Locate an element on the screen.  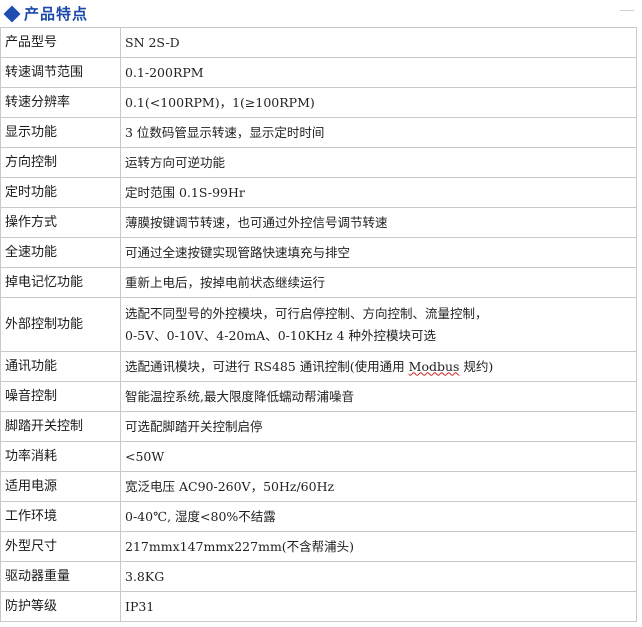
spec-label: 方向控制 is located at coordinates (60, 162).